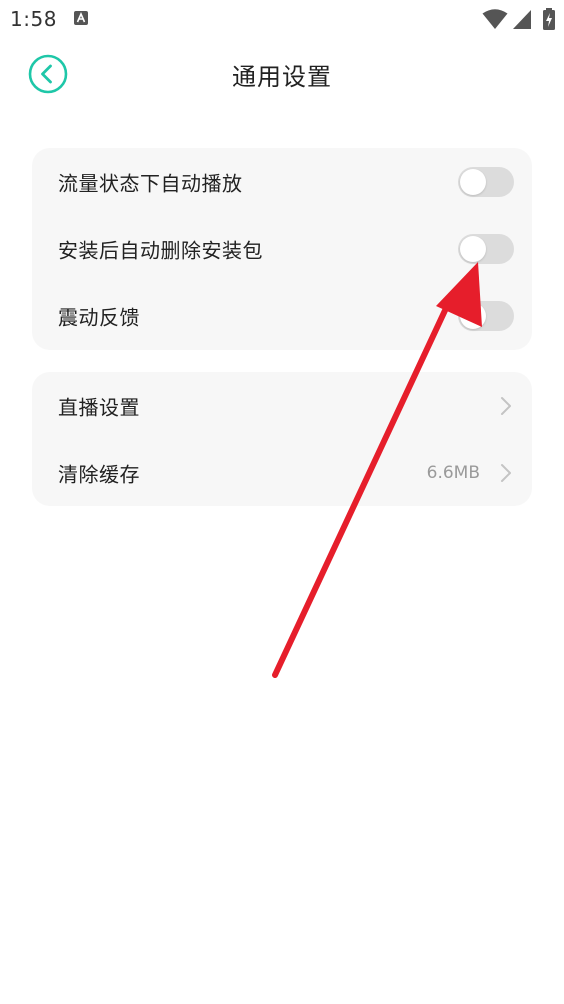 Image resolution: width=564 pixels, height=1004 pixels. Describe the element at coordinates (549, 19) in the screenshot. I see `battery-charging-icon` at that location.